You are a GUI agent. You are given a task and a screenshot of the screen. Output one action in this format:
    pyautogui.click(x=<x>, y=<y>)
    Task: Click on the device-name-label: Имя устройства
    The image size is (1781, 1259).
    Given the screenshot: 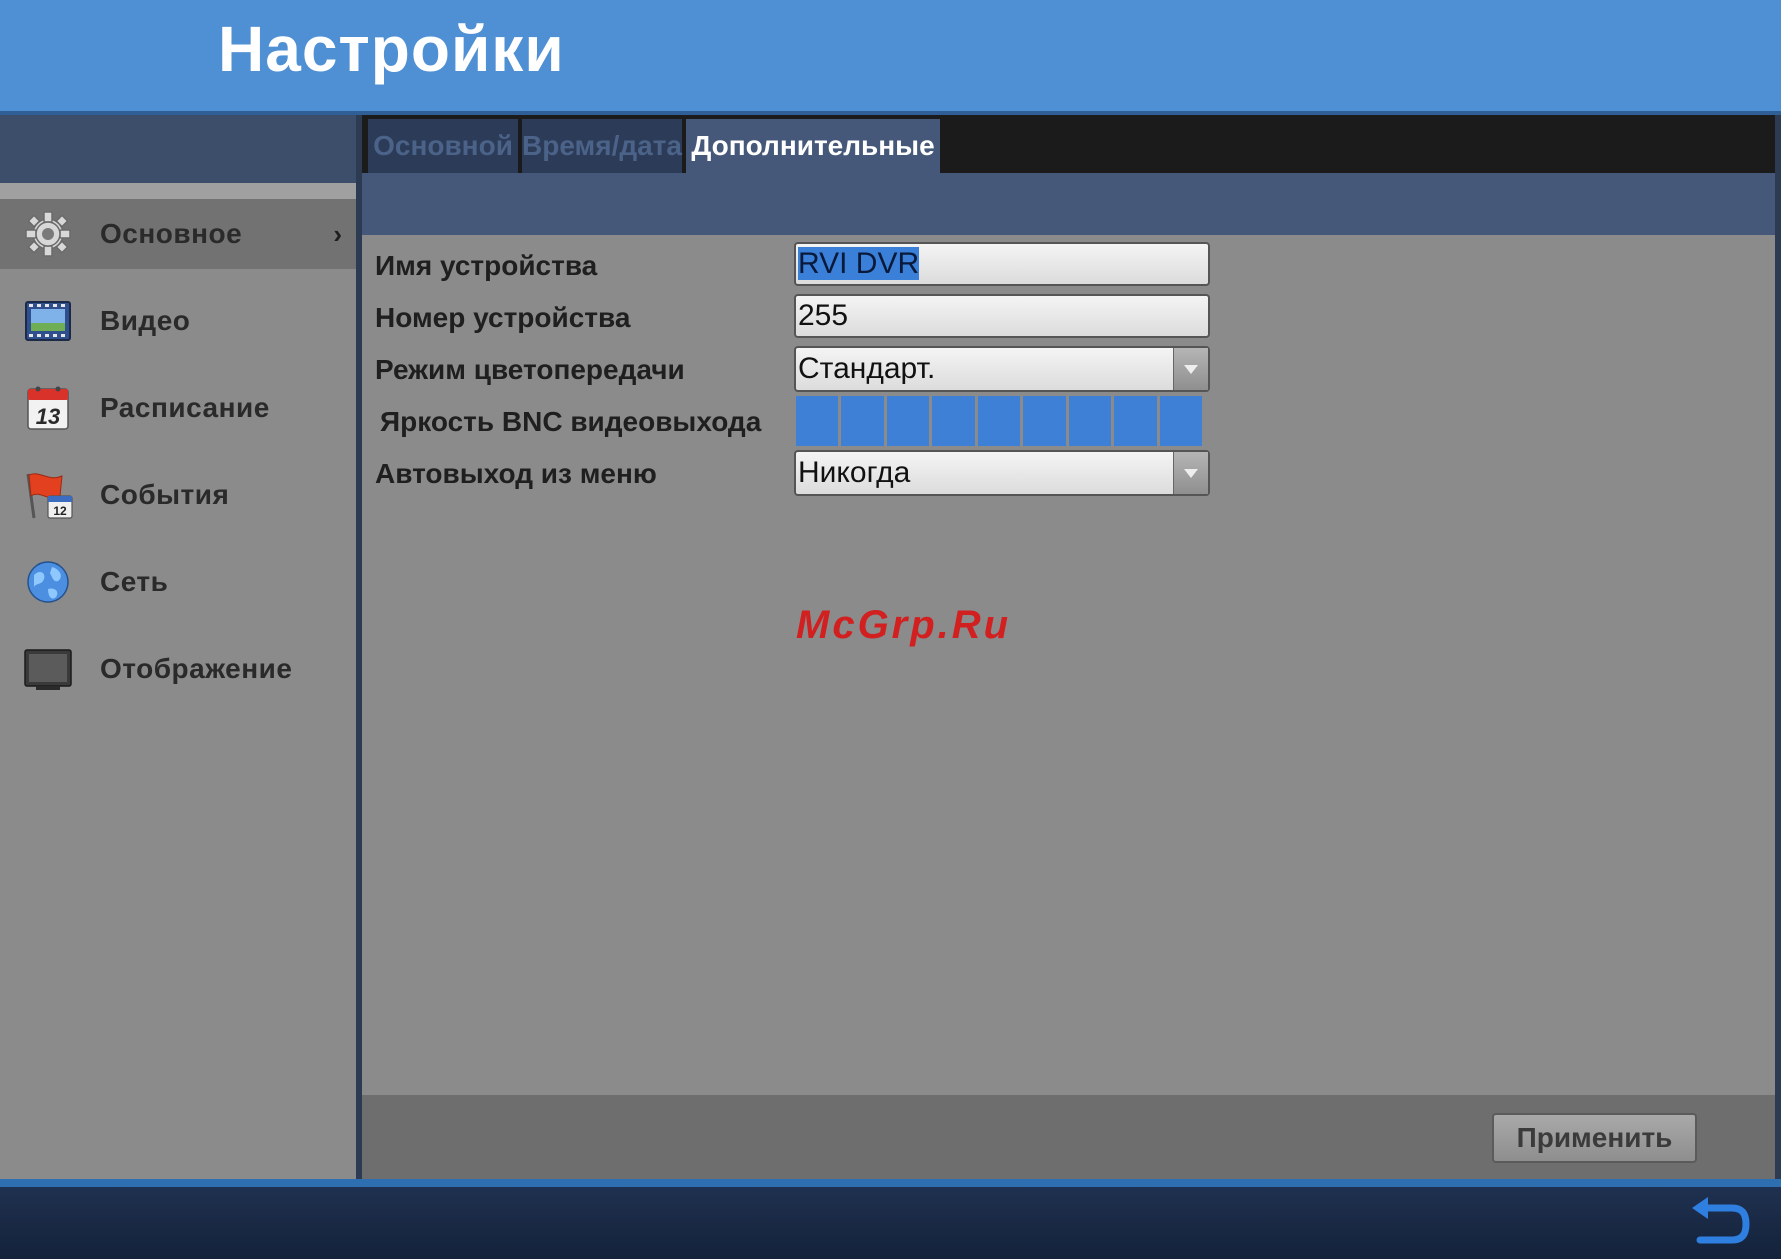 What is the action you would take?
    pyautogui.click(x=486, y=265)
    